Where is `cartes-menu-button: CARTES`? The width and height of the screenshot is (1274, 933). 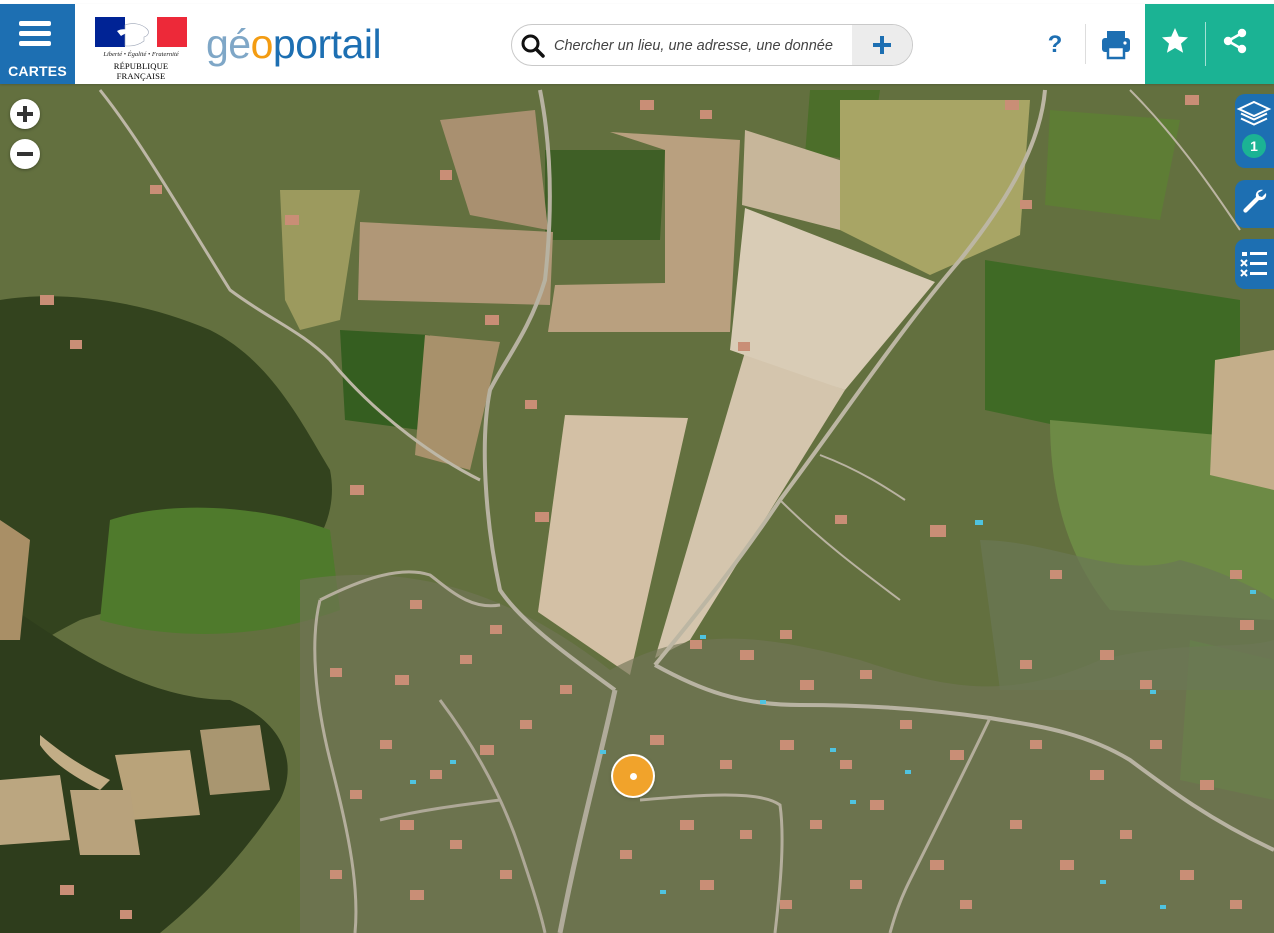
cartes-menu-button: CARTES is located at coordinates (37, 44).